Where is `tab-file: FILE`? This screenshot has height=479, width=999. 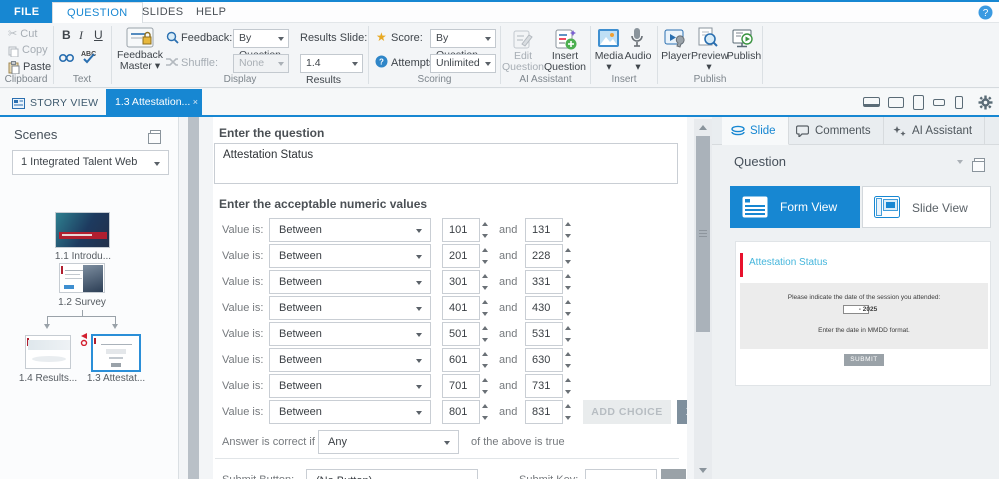 tab-file: FILE is located at coordinates (27, 12).